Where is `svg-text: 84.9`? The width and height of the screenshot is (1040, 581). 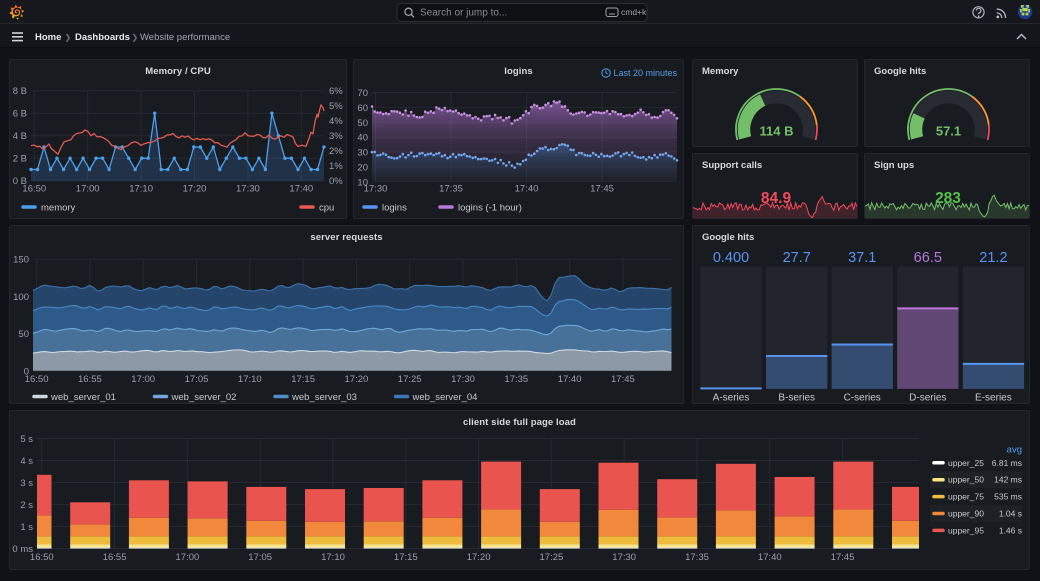 svg-text: 84.9 is located at coordinates (776, 198).